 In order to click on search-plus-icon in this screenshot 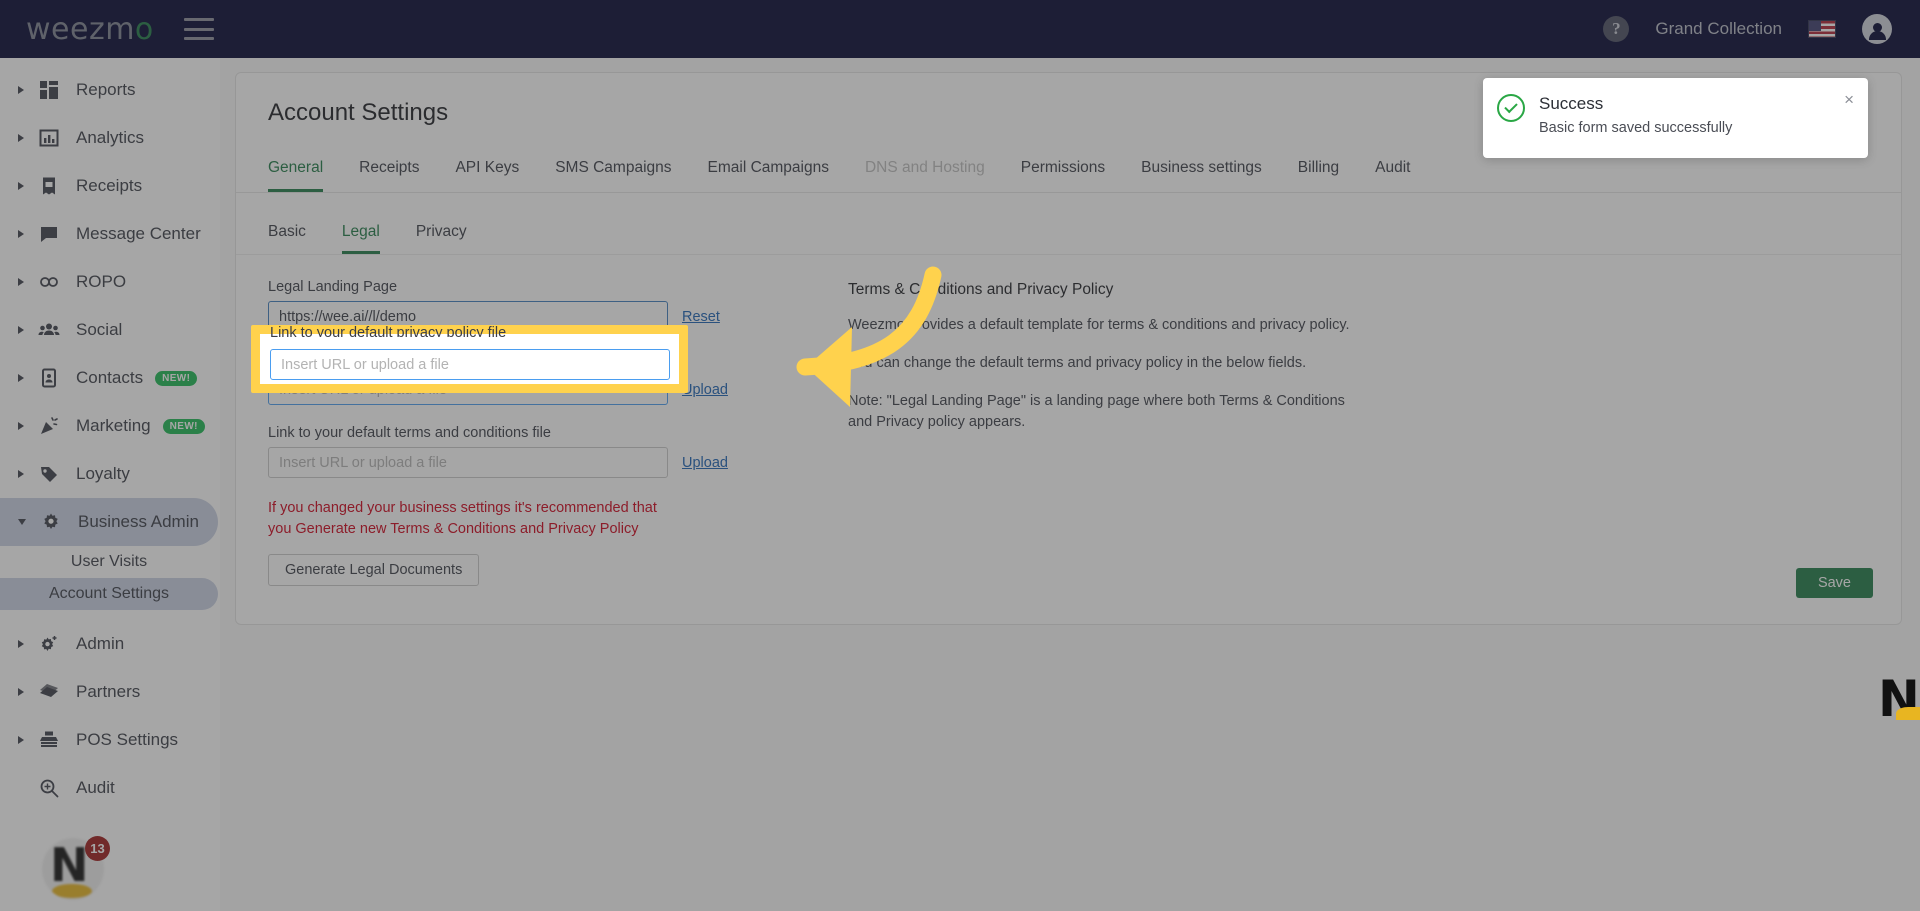, I will do `click(49, 788)`.